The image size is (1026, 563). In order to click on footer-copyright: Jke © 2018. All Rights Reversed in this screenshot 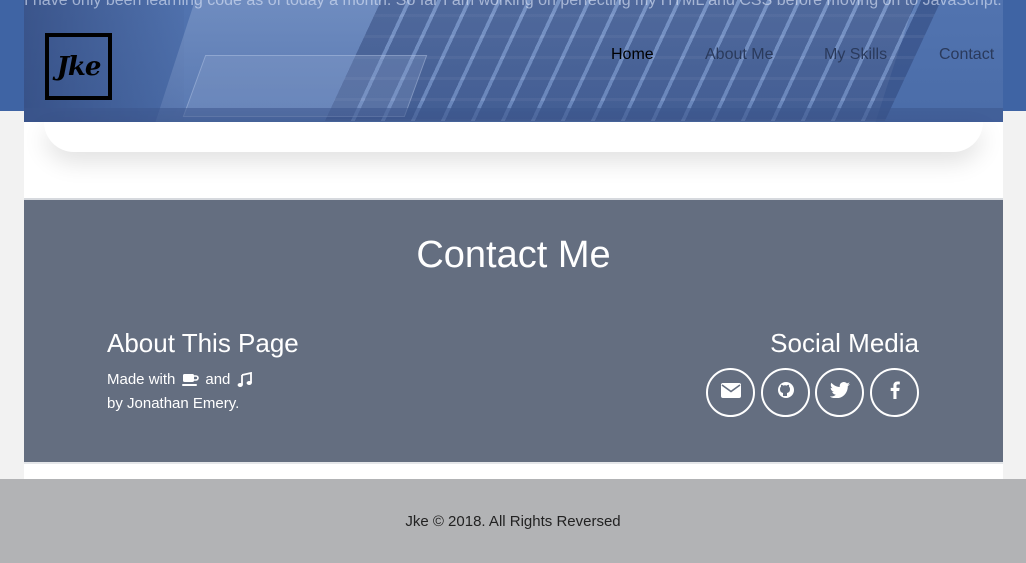, I will do `click(513, 521)`.